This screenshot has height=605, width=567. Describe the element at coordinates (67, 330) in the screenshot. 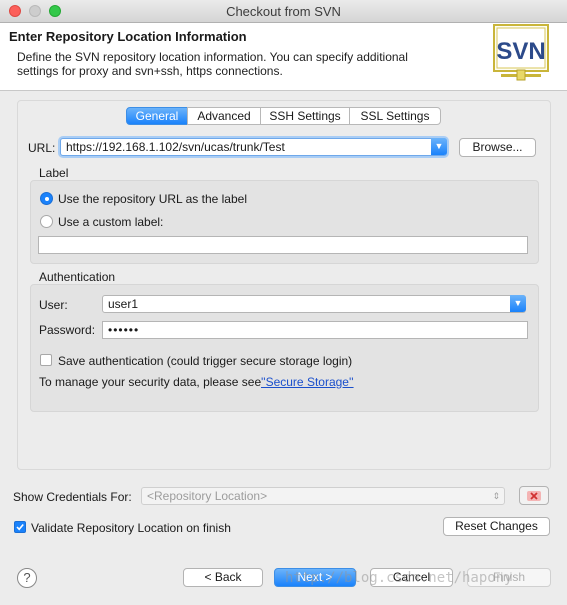

I see `password-label: Password:` at that location.